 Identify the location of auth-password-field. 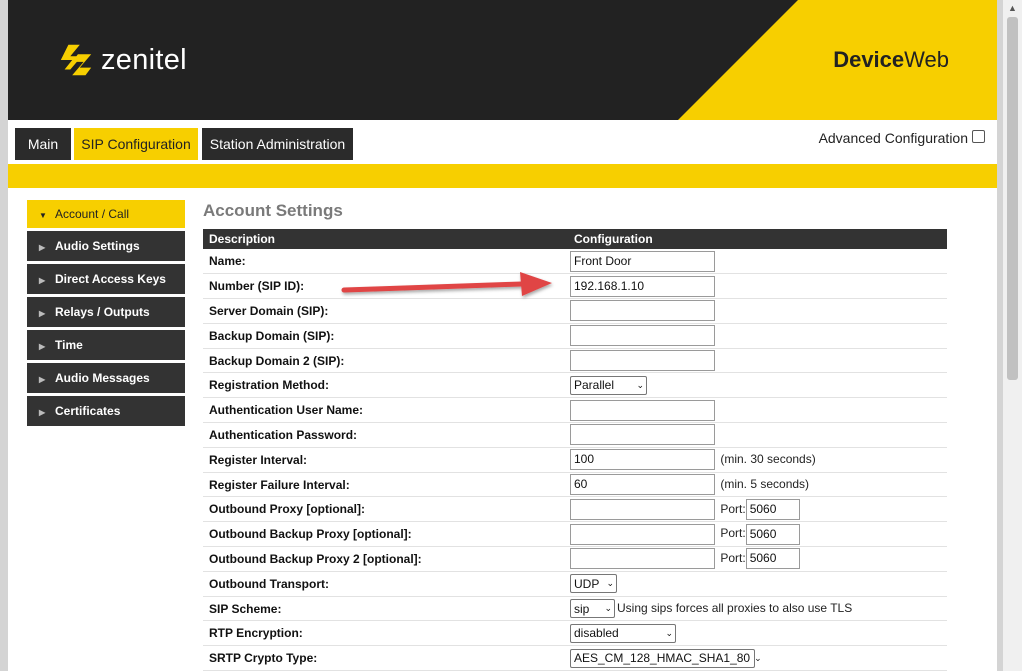
(642, 435).